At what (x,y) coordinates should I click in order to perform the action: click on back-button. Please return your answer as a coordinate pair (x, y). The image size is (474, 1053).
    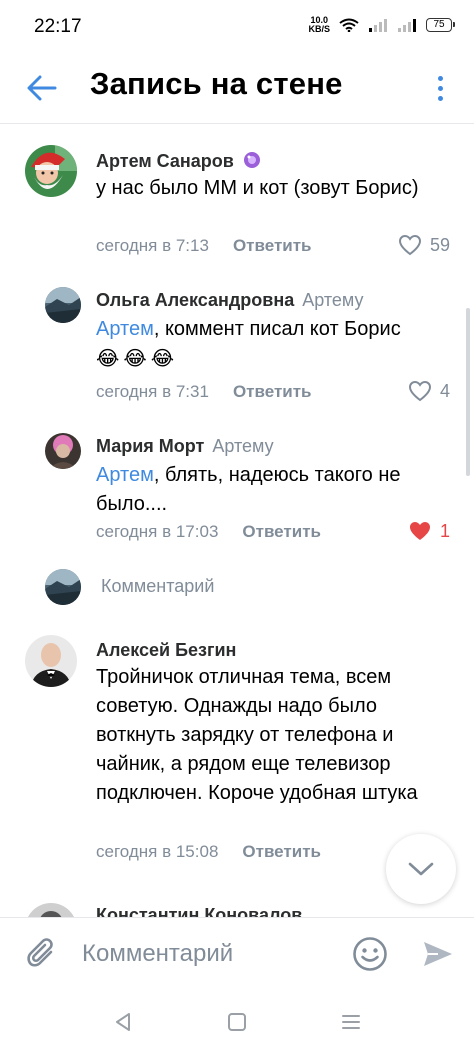
    Looking at the image, I should click on (42, 88).